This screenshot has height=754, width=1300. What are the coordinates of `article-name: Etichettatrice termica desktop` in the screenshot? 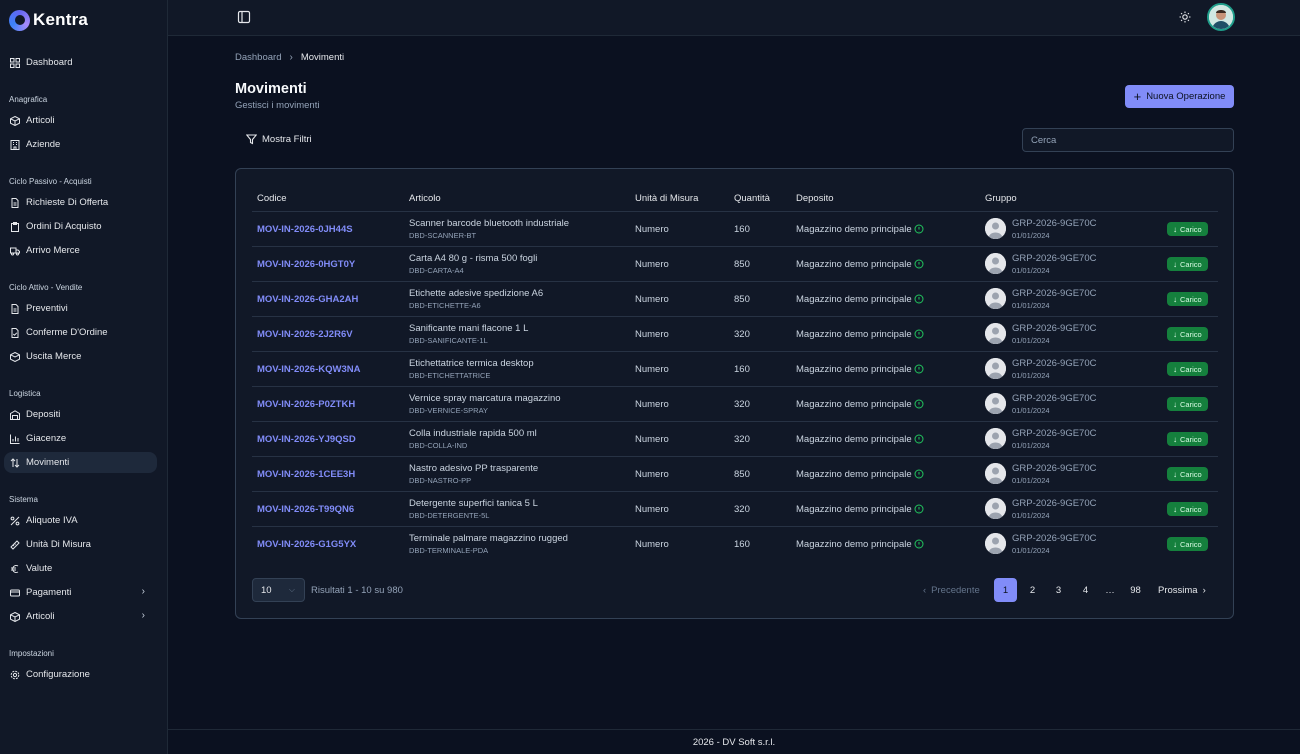 It's located at (471, 363).